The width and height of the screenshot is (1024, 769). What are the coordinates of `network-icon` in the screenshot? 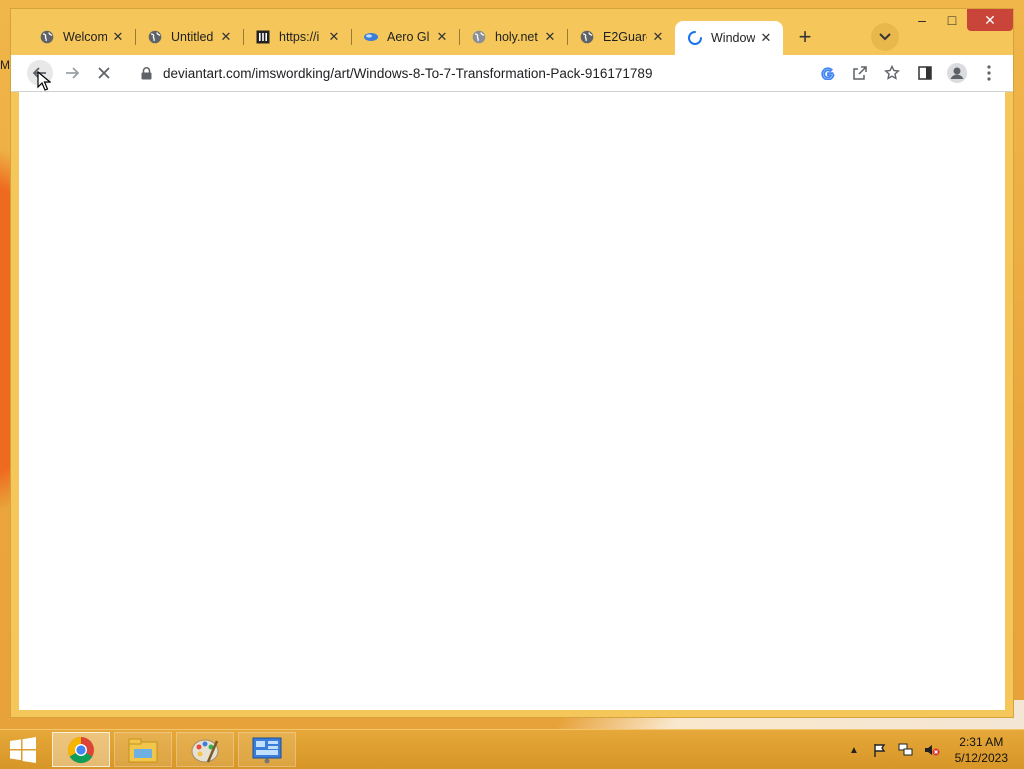 It's located at (906, 750).